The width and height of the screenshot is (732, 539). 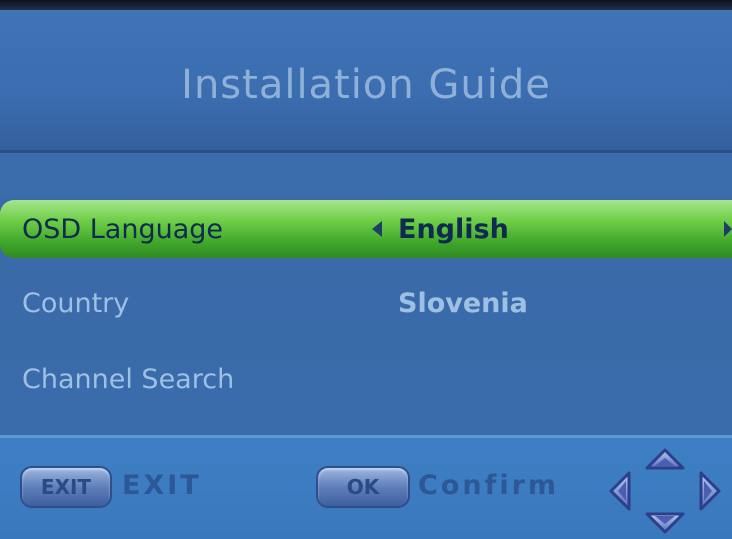 I want to click on spacer-band, so click(x=366, y=174).